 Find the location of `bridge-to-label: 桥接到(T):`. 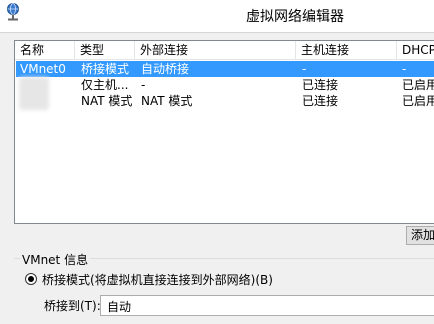

bridge-to-label: 桥接到(T): is located at coordinates (72, 306).